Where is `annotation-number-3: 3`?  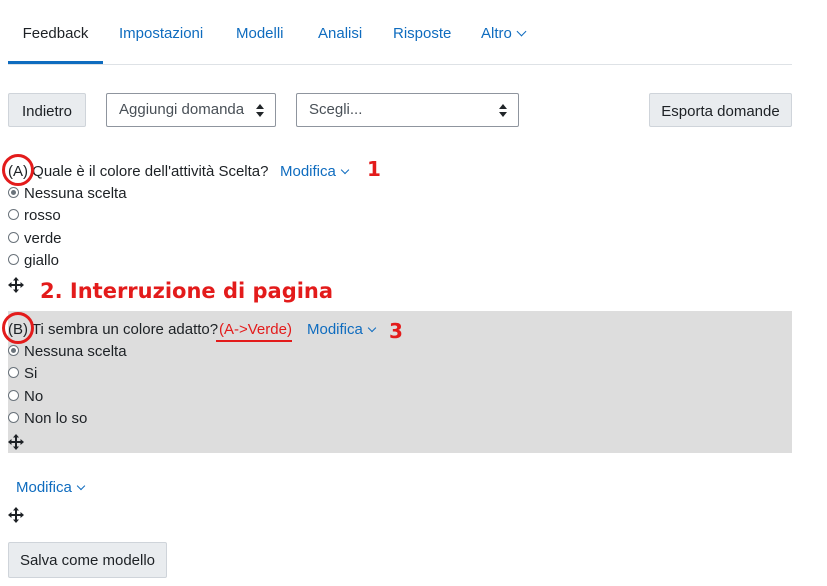
annotation-number-3: 3 is located at coordinates (396, 331).